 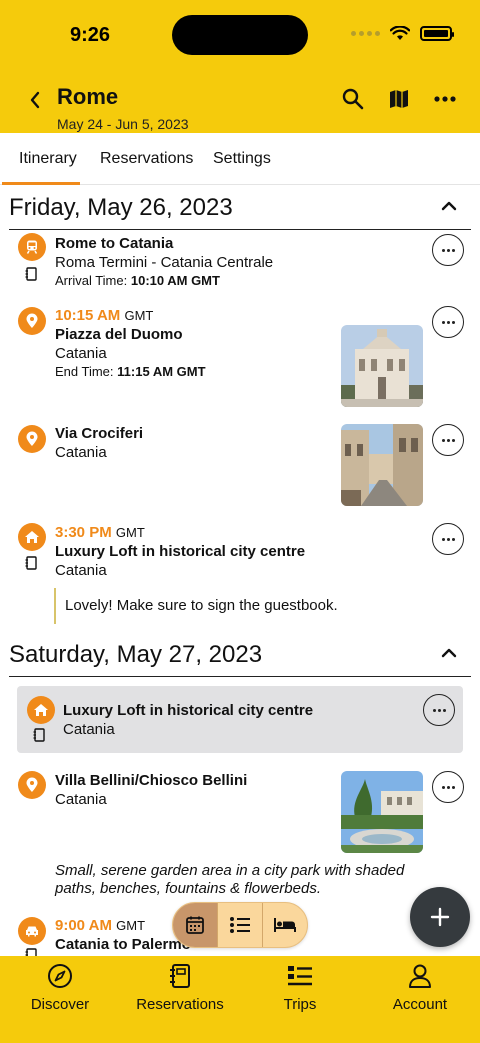 I want to click on item-title: Piazza del Duomo, so click(x=119, y=334).